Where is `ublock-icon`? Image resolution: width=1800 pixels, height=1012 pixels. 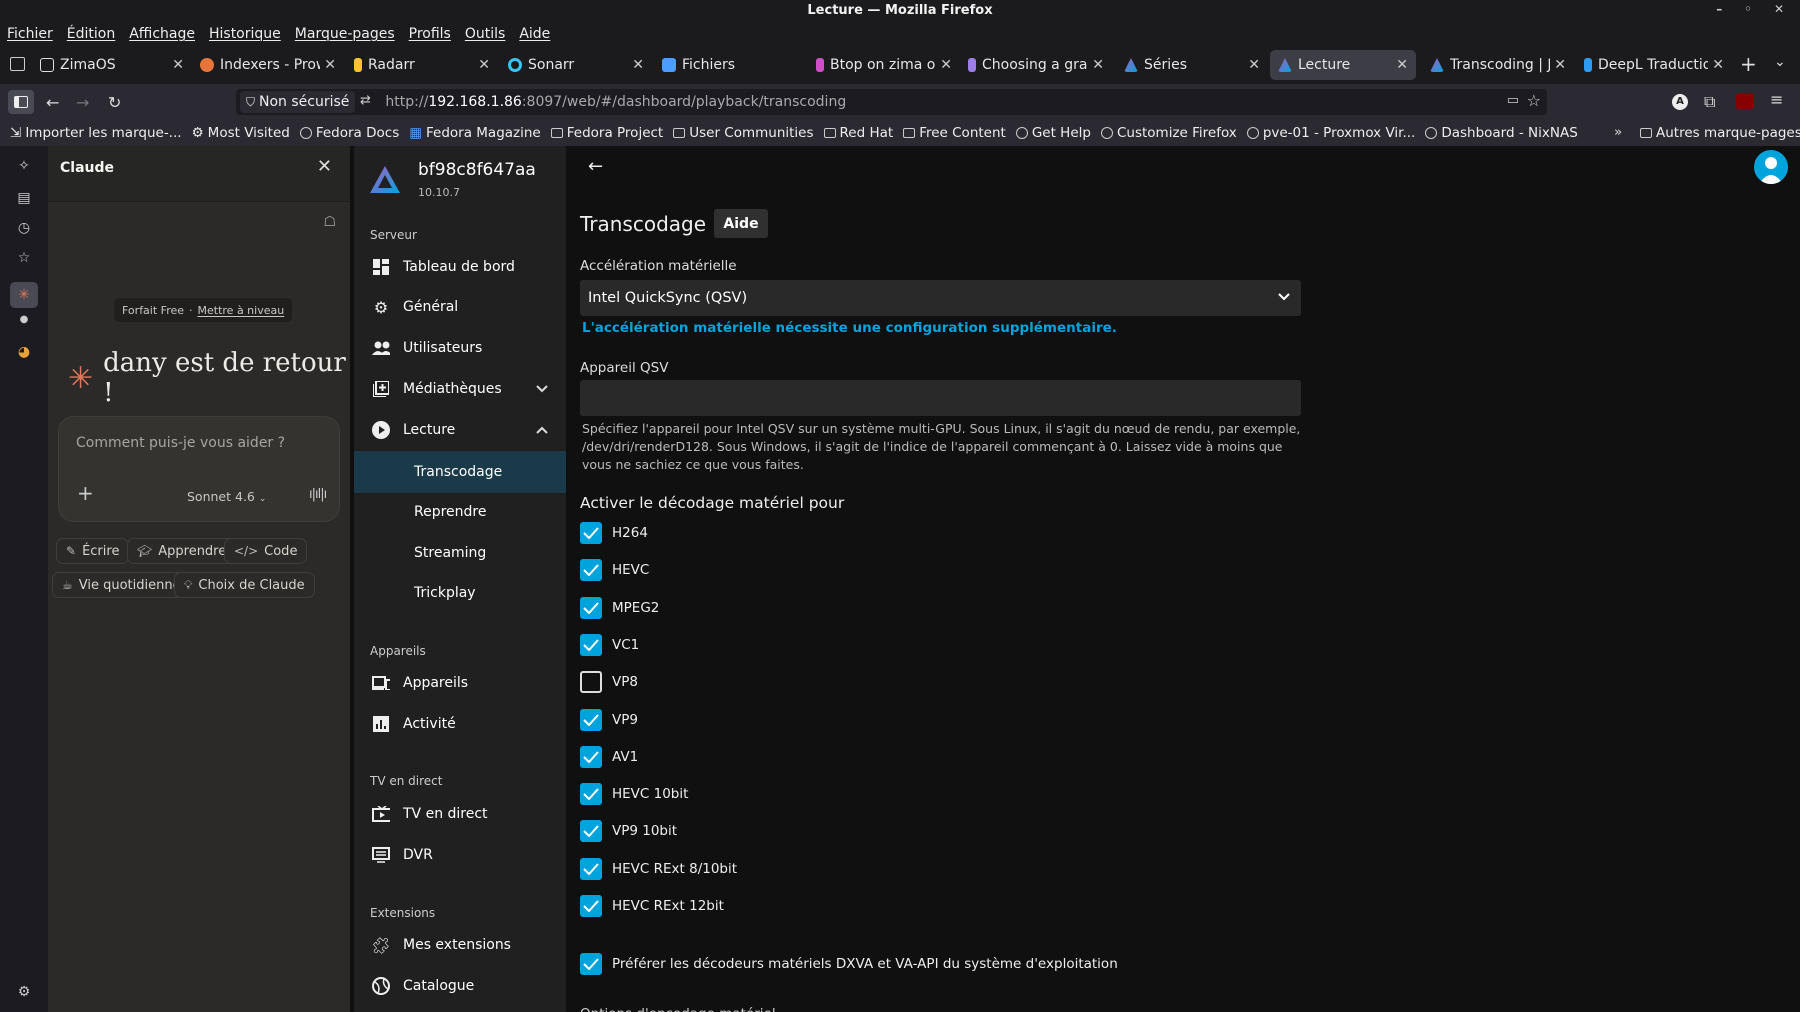 ublock-icon is located at coordinates (1745, 101).